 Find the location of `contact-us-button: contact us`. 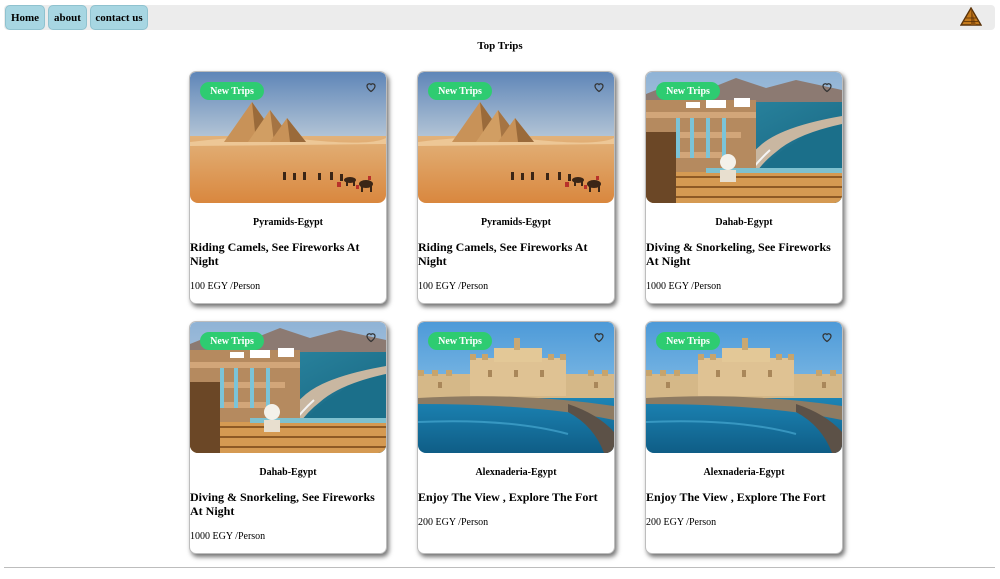

contact-us-button: contact us is located at coordinates (119, 17).